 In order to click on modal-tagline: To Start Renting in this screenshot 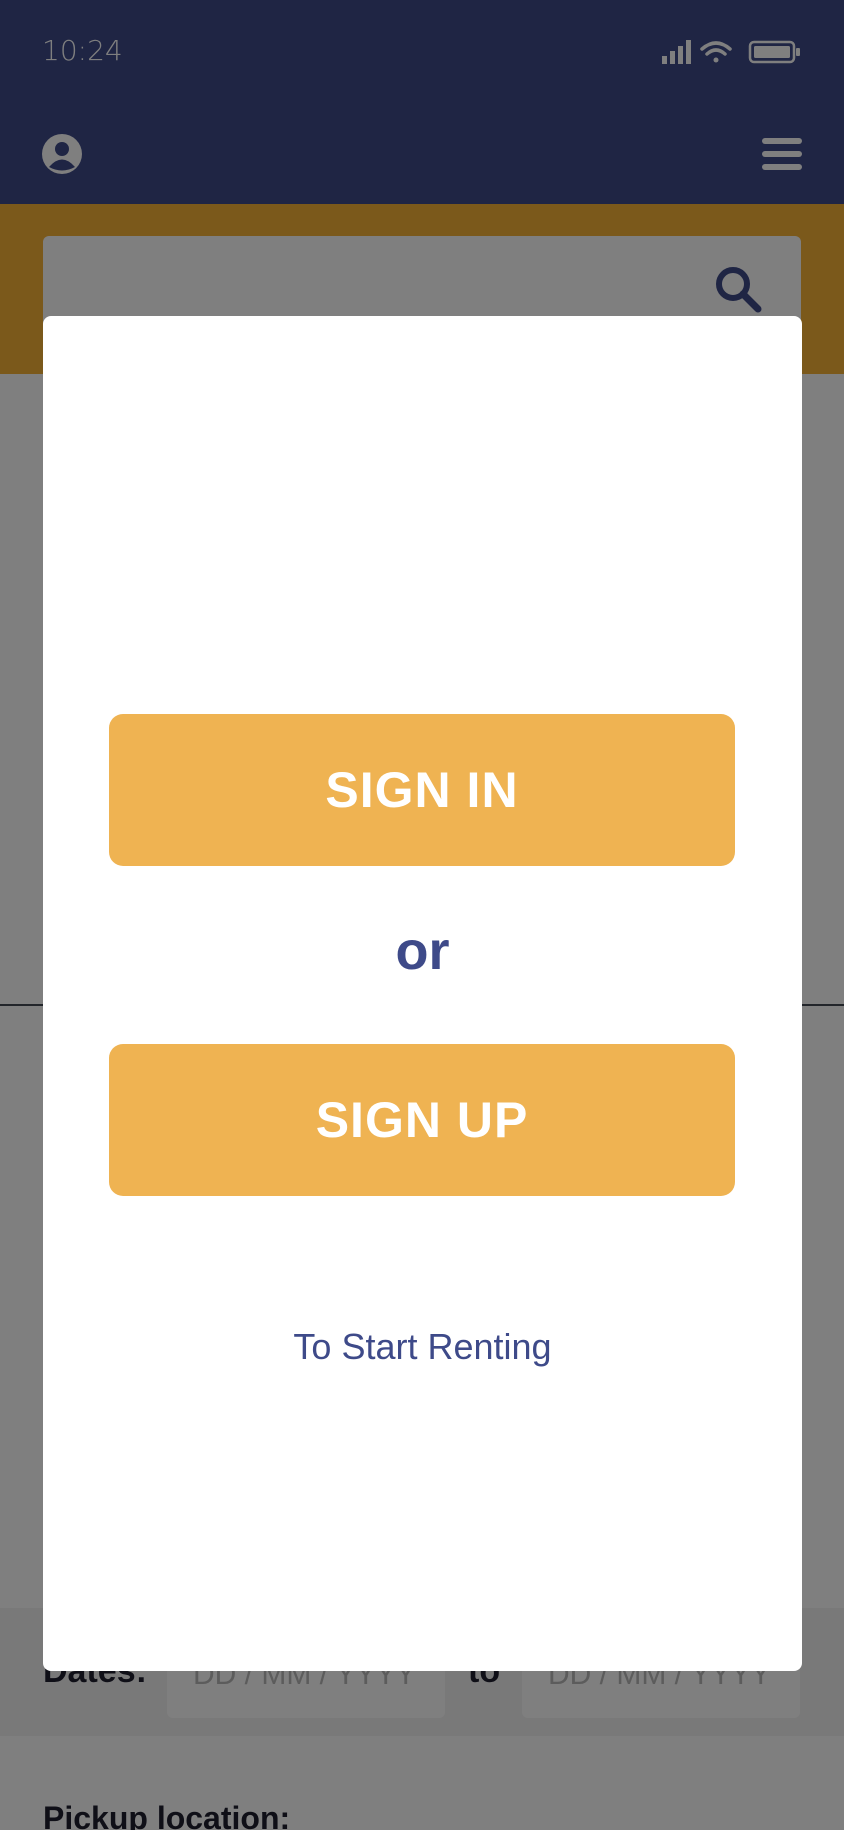, I will do `click(422, 1346)`.